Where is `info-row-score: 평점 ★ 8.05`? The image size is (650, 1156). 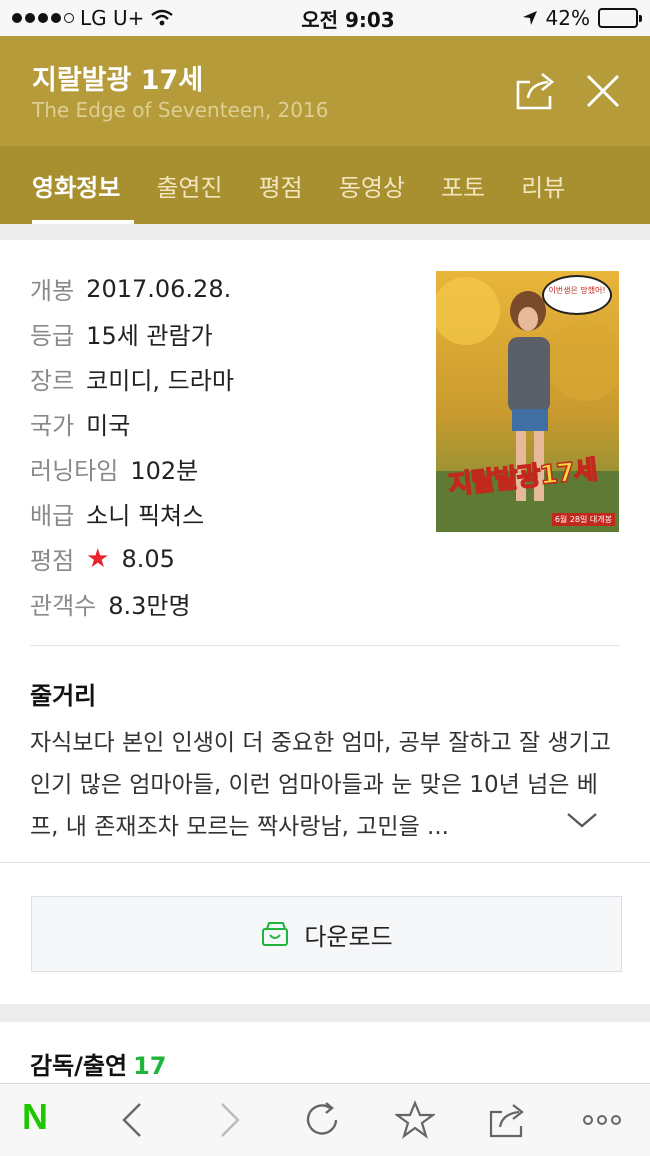 info-row-score: 평점 ★ 8.05 is located at coordinates (132, 558).